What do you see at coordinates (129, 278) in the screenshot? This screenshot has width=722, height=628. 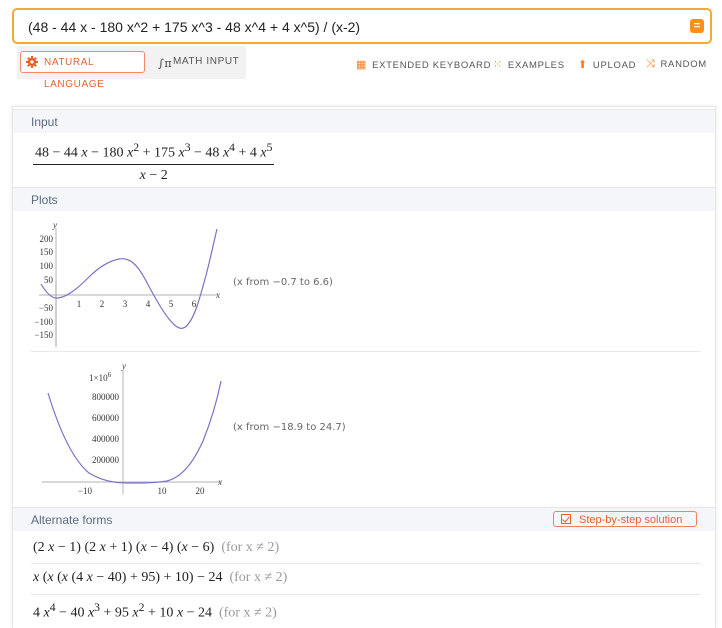 I see `plot1-curve` at bounding box center [129, 278].